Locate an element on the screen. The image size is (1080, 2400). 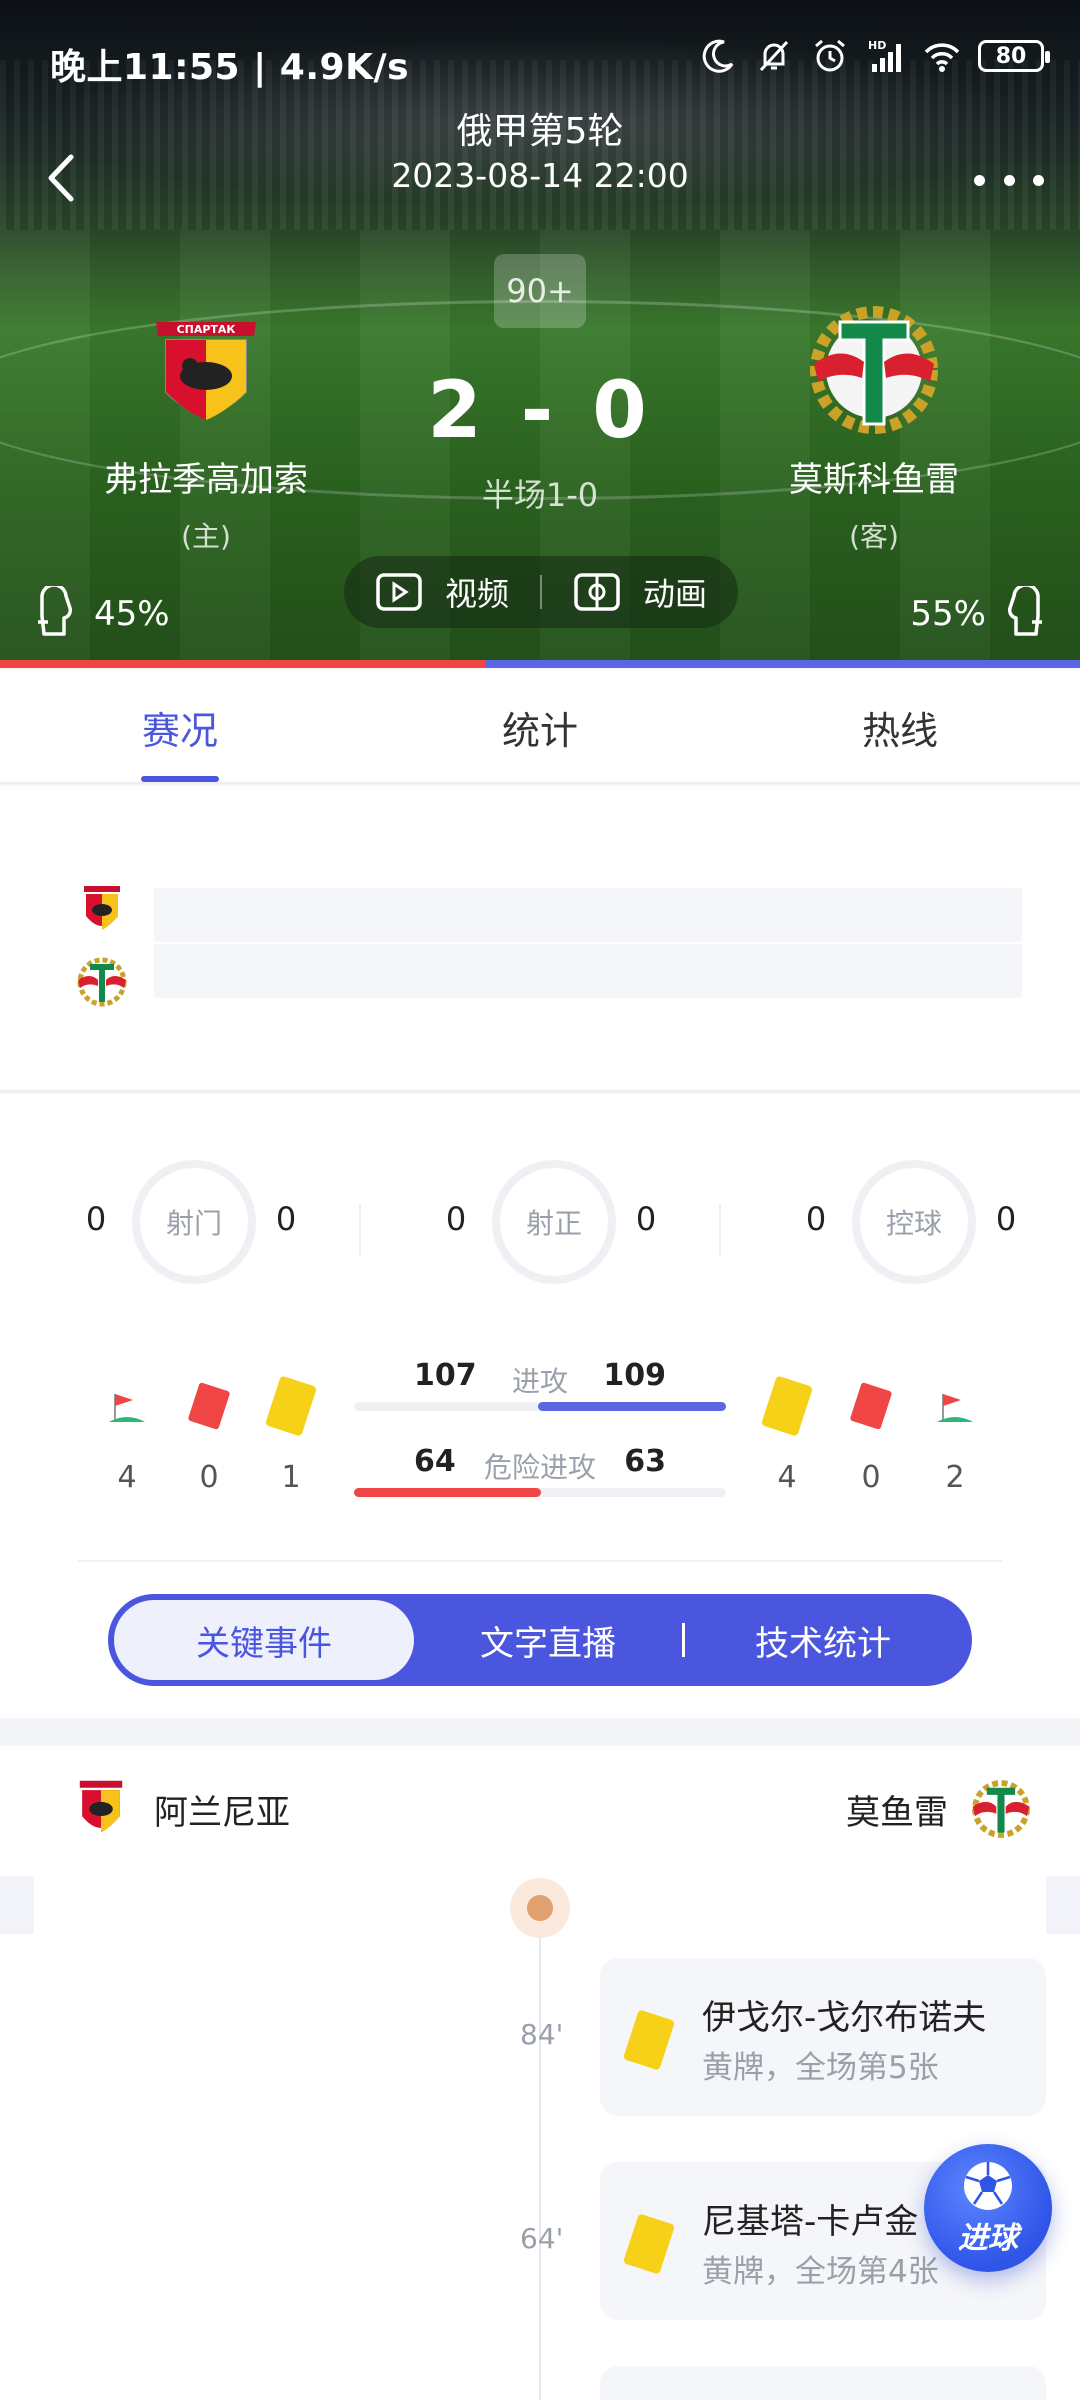
tab-live: 赛况 is located at coordinates (180, 726).